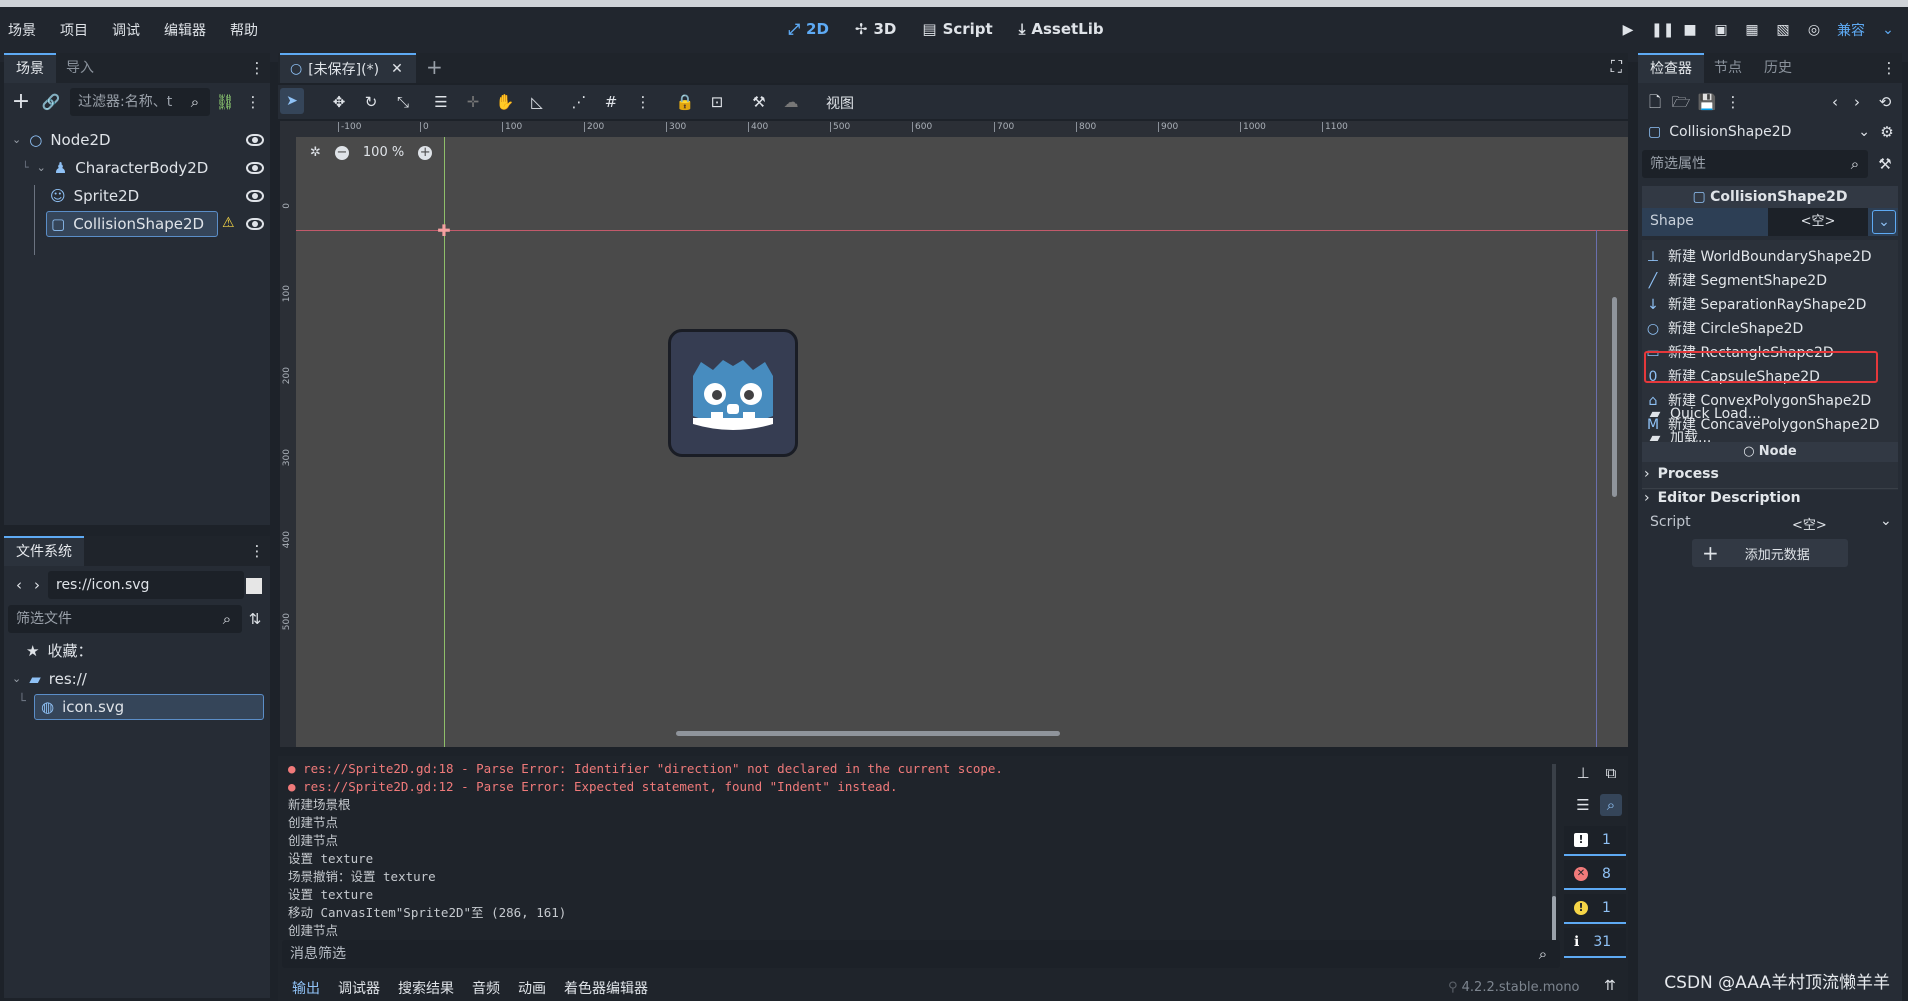 This screenshot has height=1001, width=1908. Describe the element at coordinates (149, 707) in the screenshot. I see `file-row-icon-svg: ◍ icon.svg` at that location.